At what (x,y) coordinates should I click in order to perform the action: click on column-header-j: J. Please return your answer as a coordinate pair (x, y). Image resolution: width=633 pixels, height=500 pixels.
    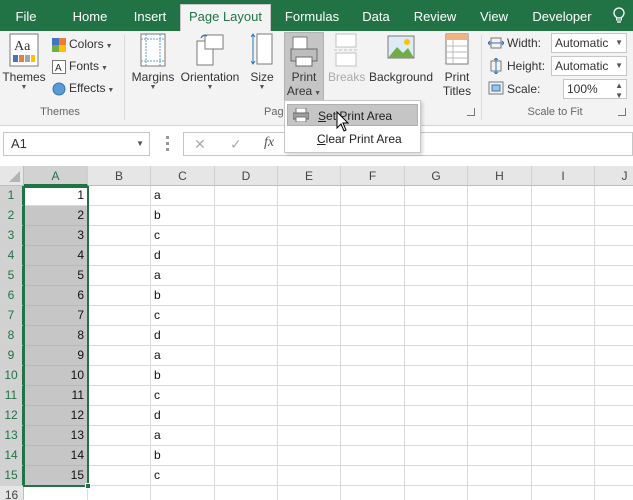
    Looking at the image, I should click on (614, 176).